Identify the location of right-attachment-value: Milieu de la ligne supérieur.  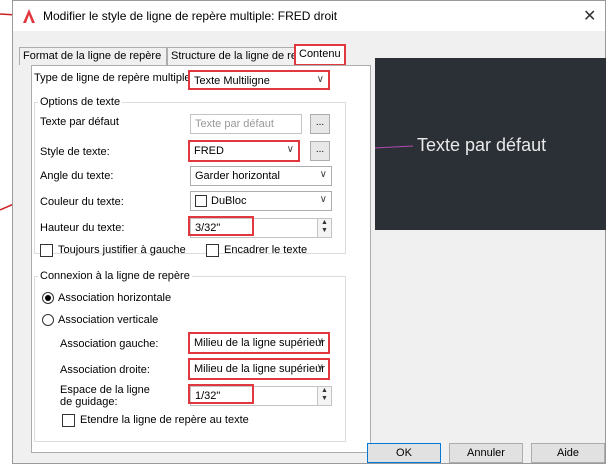
(259, 369).